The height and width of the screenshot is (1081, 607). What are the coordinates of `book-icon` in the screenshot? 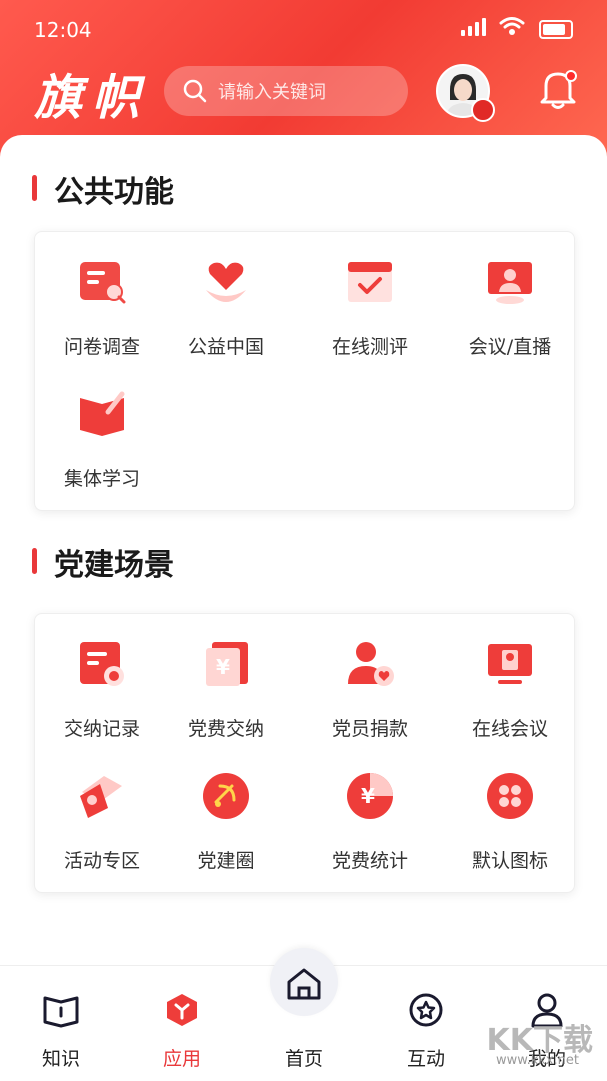 It's located at (61, 1012).